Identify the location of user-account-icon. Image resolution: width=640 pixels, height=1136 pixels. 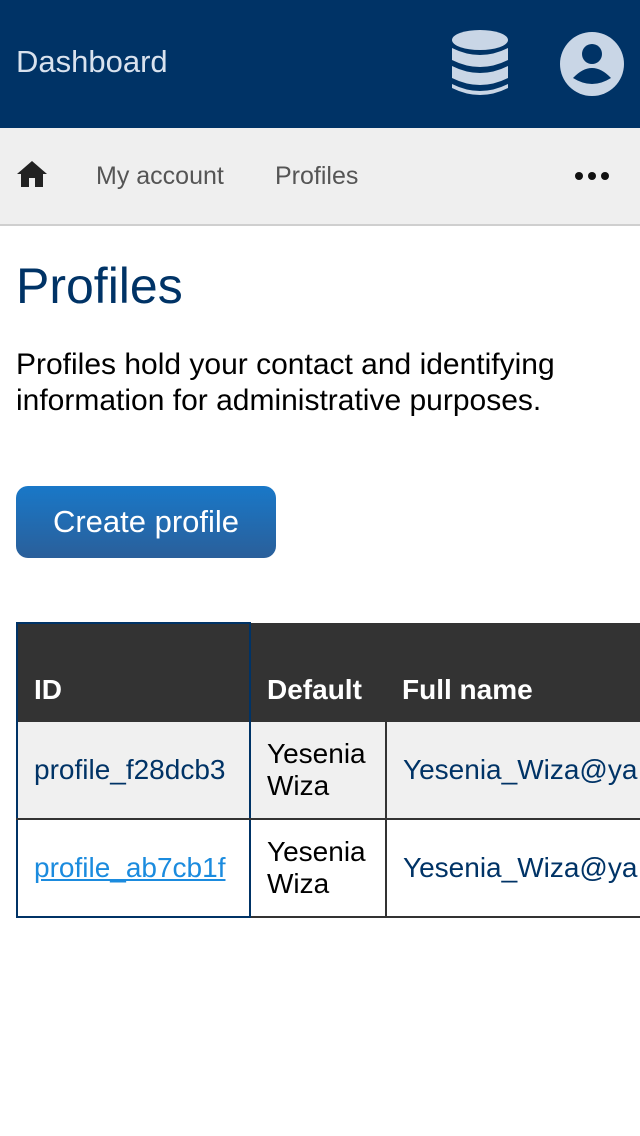
(592, 64).